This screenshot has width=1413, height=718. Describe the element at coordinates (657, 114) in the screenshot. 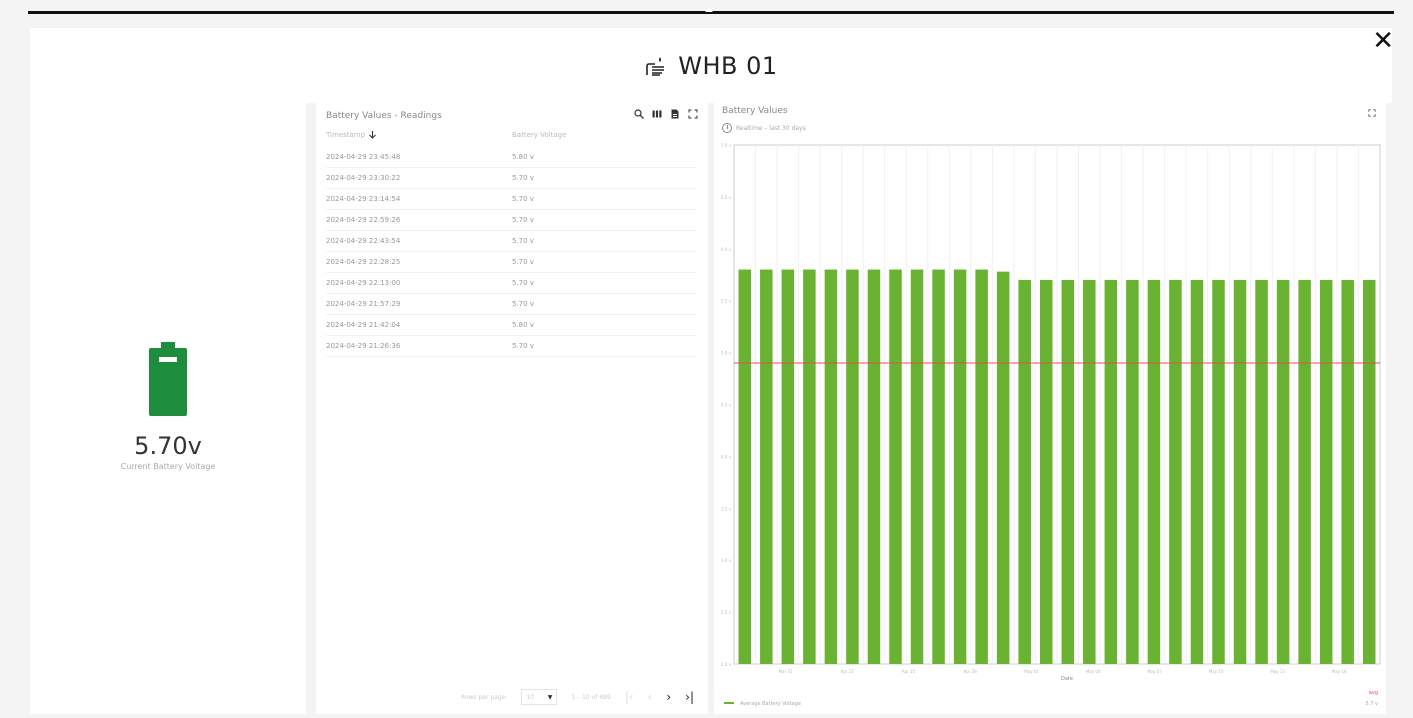

I see `columns-icon` at that location.